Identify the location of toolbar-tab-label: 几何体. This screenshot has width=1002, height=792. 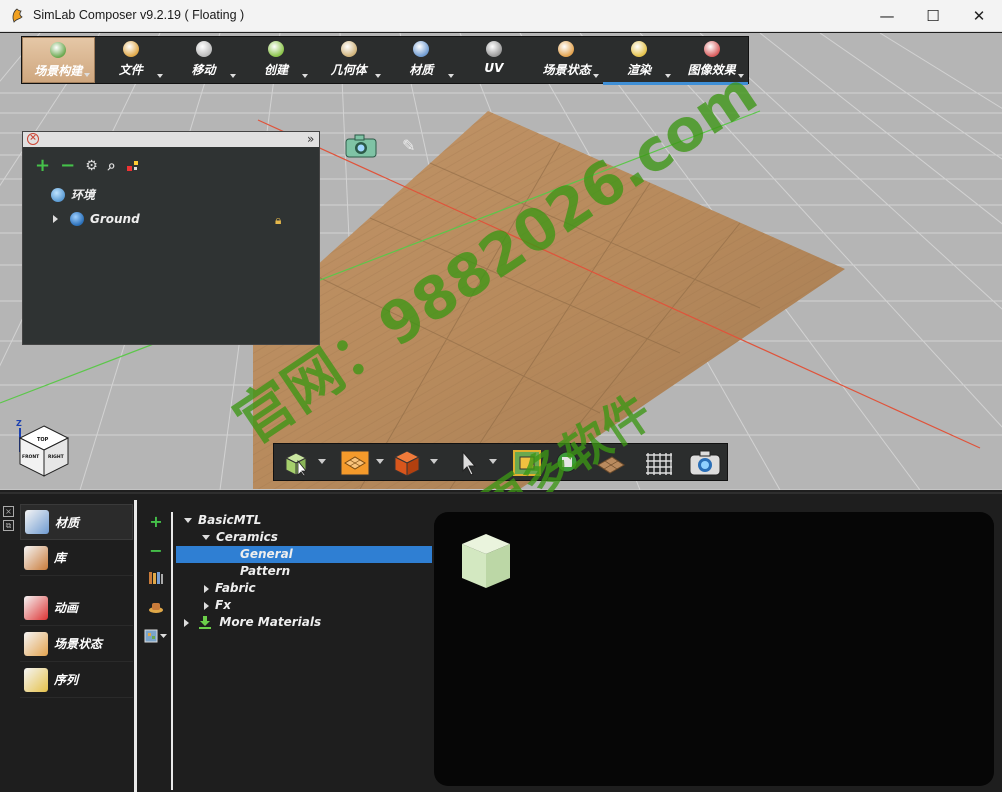
(348, 70).